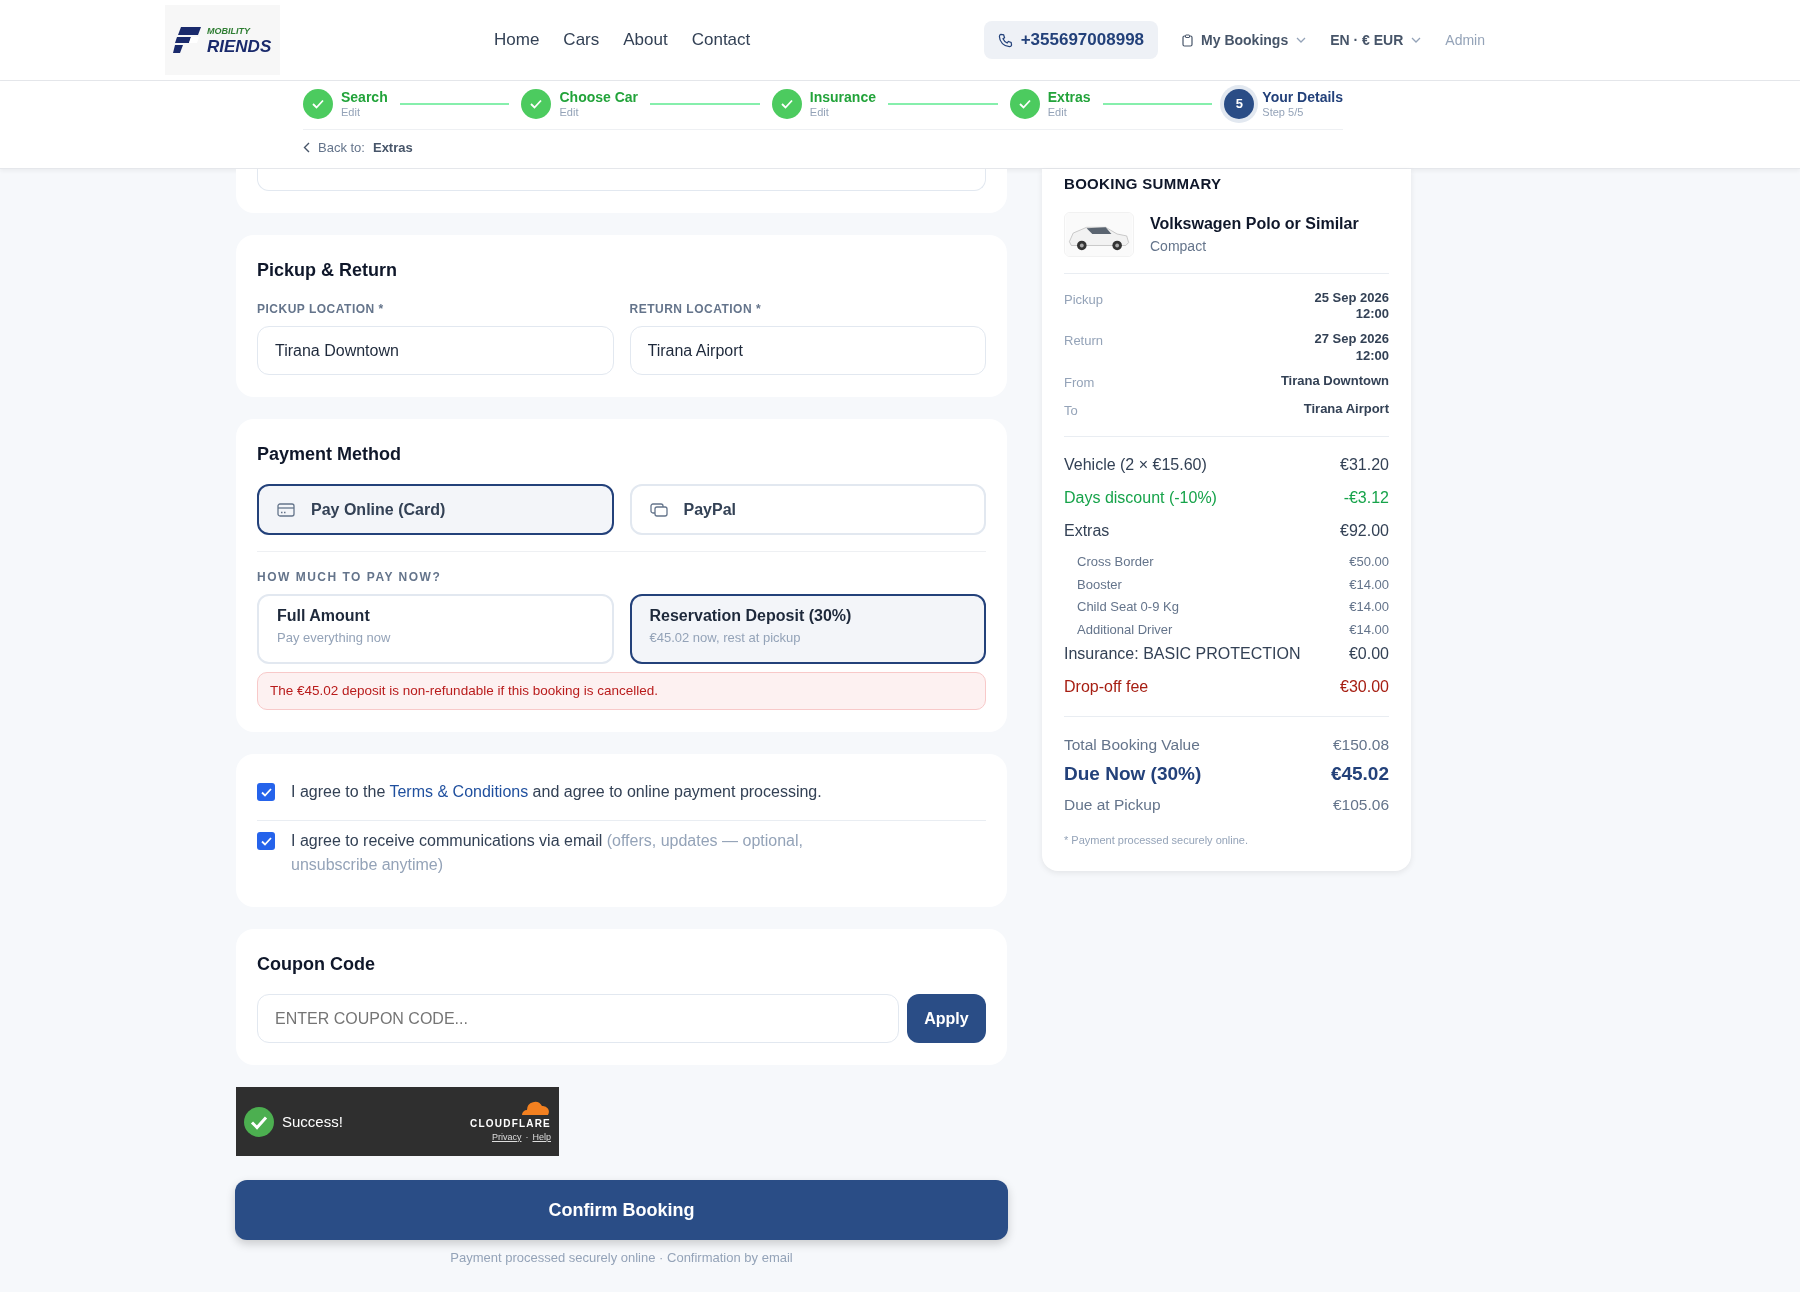  I want to click on success-check-icon, so click(259, 1121).